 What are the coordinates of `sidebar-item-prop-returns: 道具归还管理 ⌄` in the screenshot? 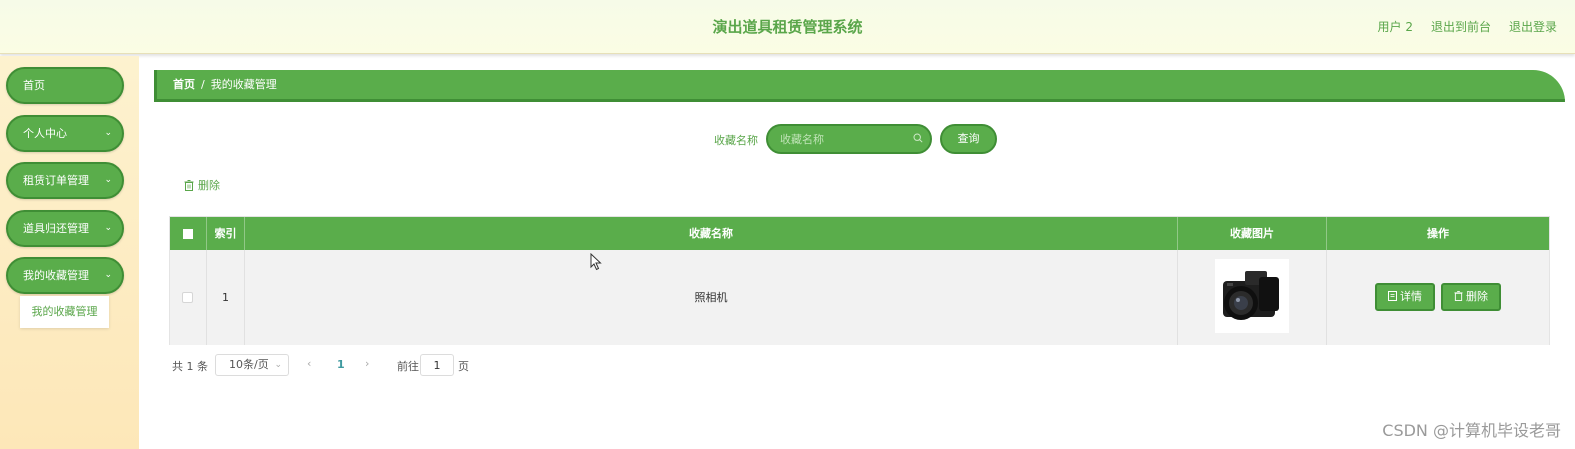 It's located at (65, 228).